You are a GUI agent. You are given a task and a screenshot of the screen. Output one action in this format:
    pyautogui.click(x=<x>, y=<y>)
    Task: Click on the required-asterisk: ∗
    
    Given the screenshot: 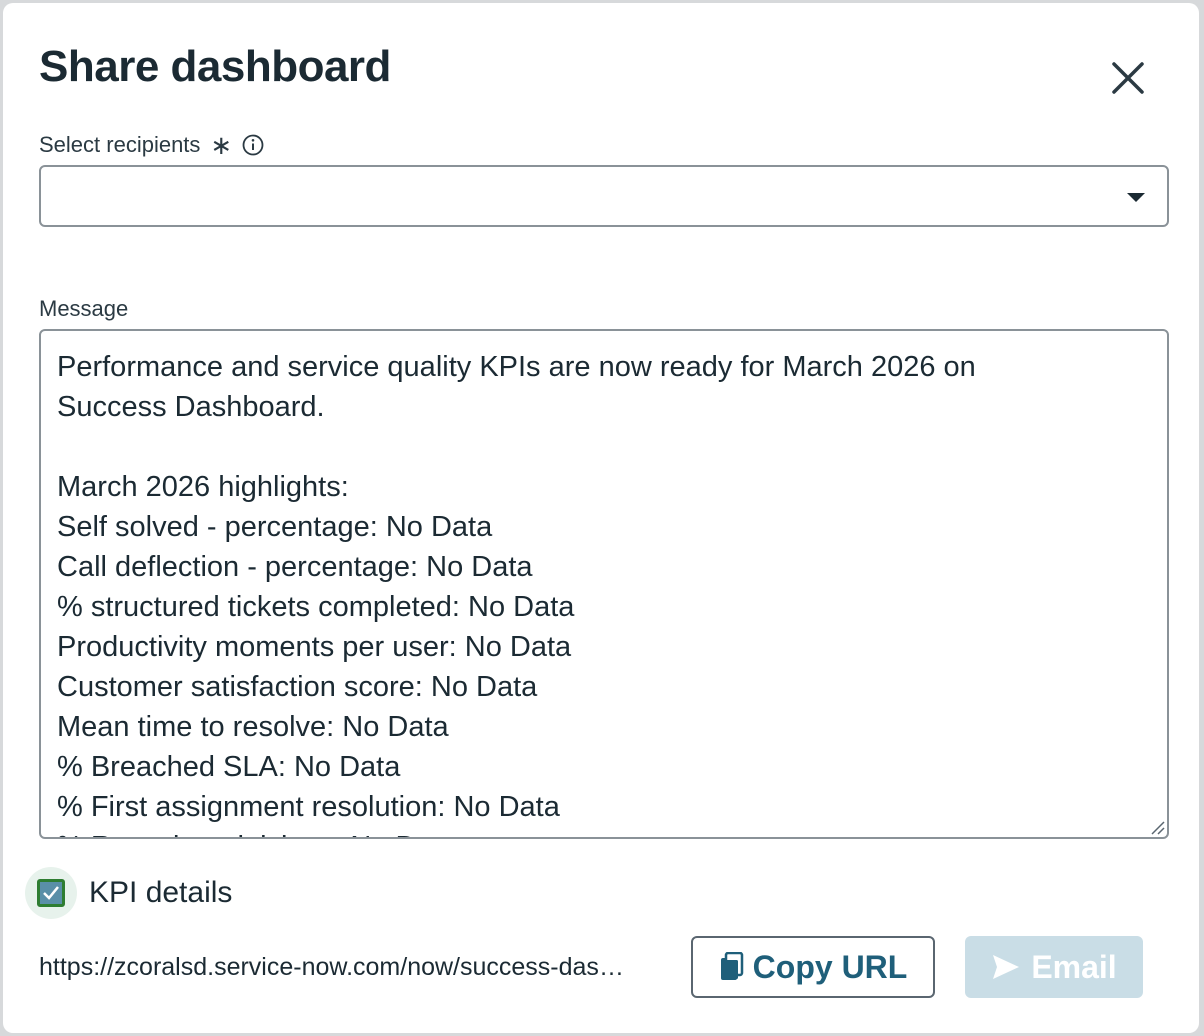 What is the action you would take?
    pyautogui.click(x=221, y=145)
    